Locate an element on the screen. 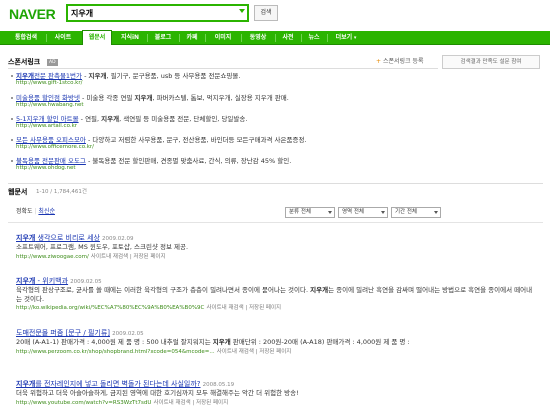 This screenshot has height=416, width=550. period-filter: 기간 전체 is located at coordinates (416, 212).